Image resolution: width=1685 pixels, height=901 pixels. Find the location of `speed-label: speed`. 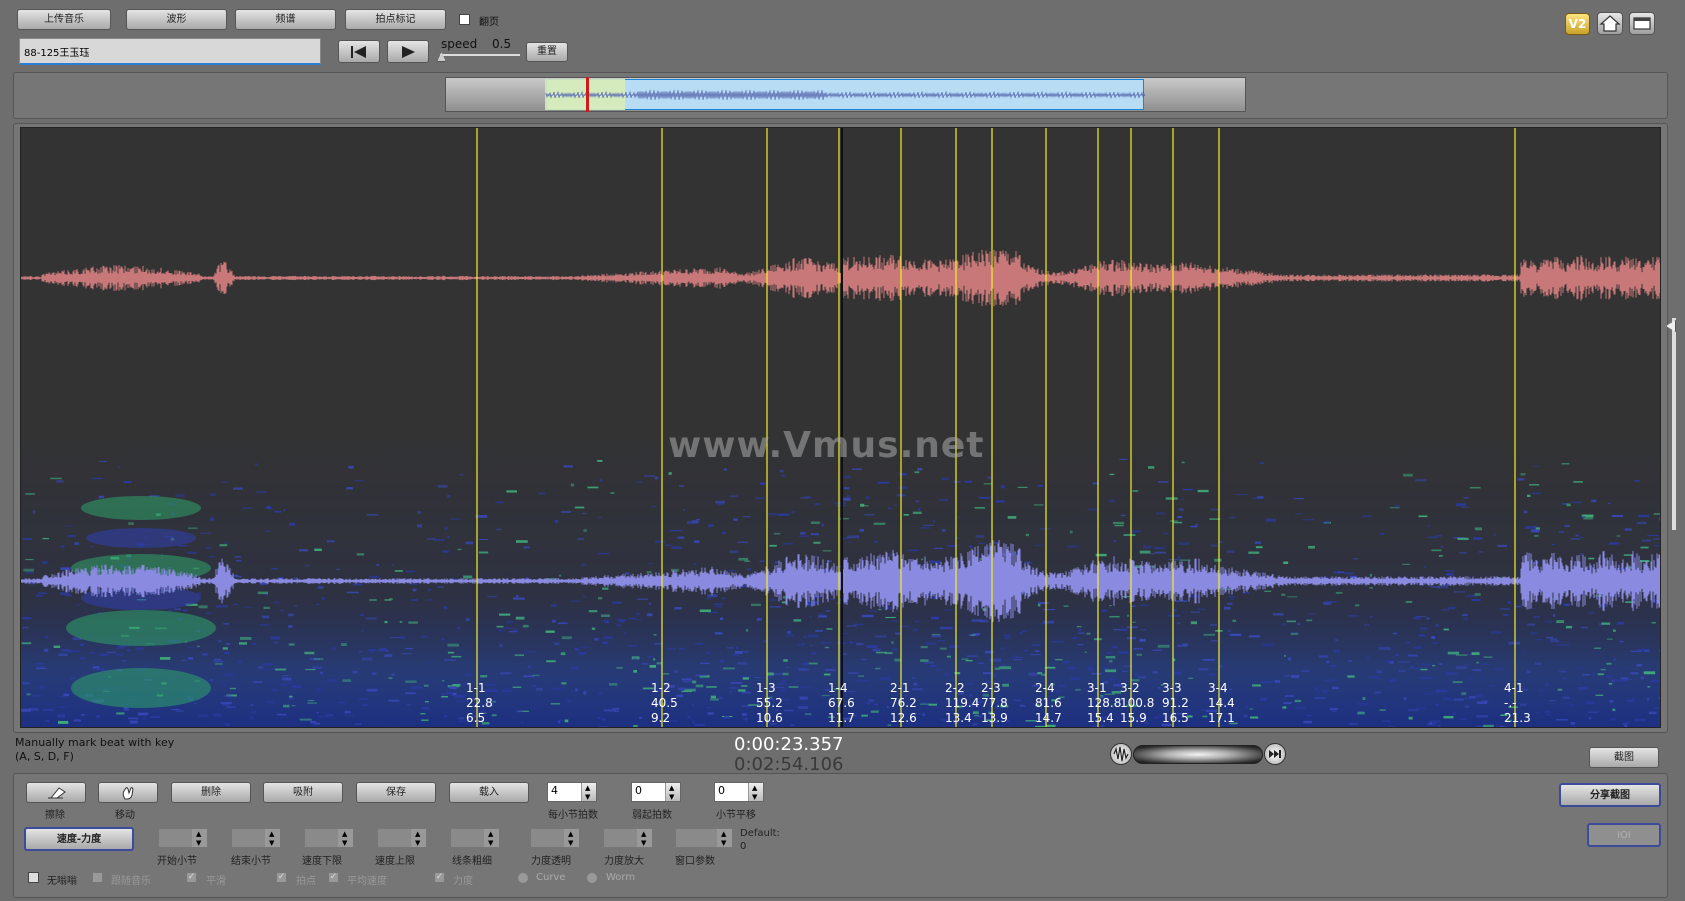

speed-label: speed is located at coordinates (459, 44).